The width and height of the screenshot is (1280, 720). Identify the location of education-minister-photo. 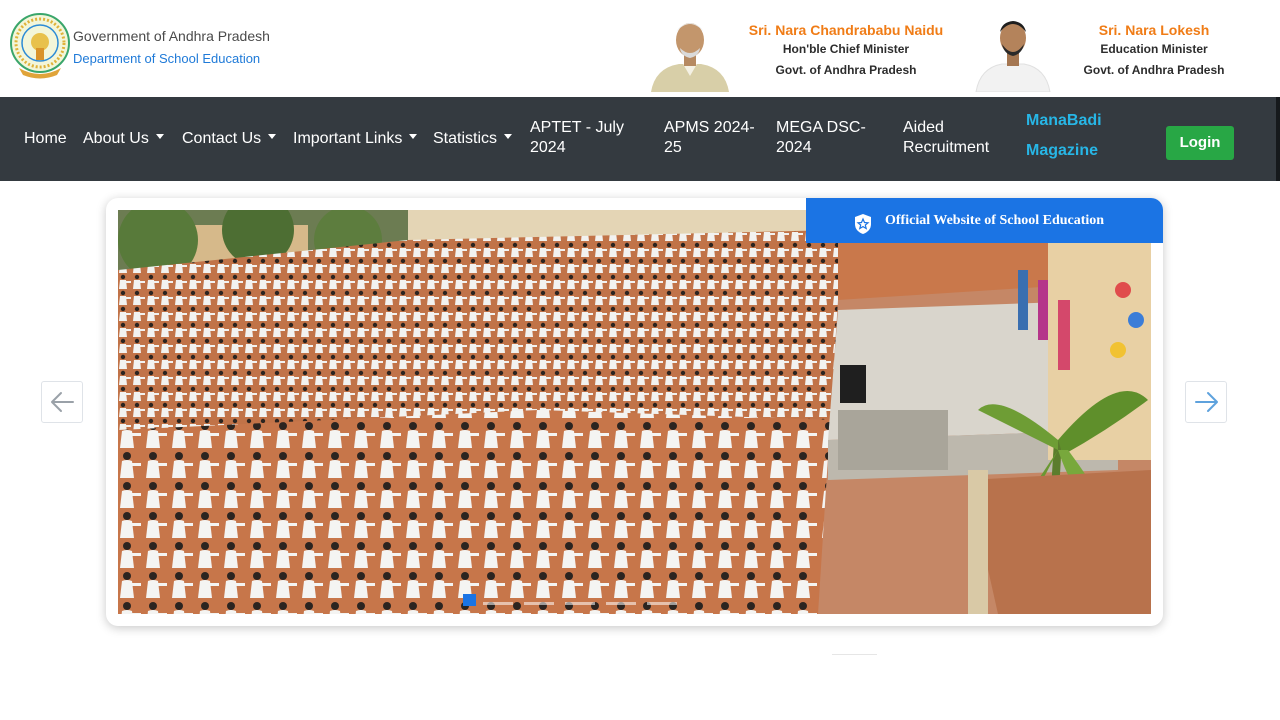
(1013, 51).